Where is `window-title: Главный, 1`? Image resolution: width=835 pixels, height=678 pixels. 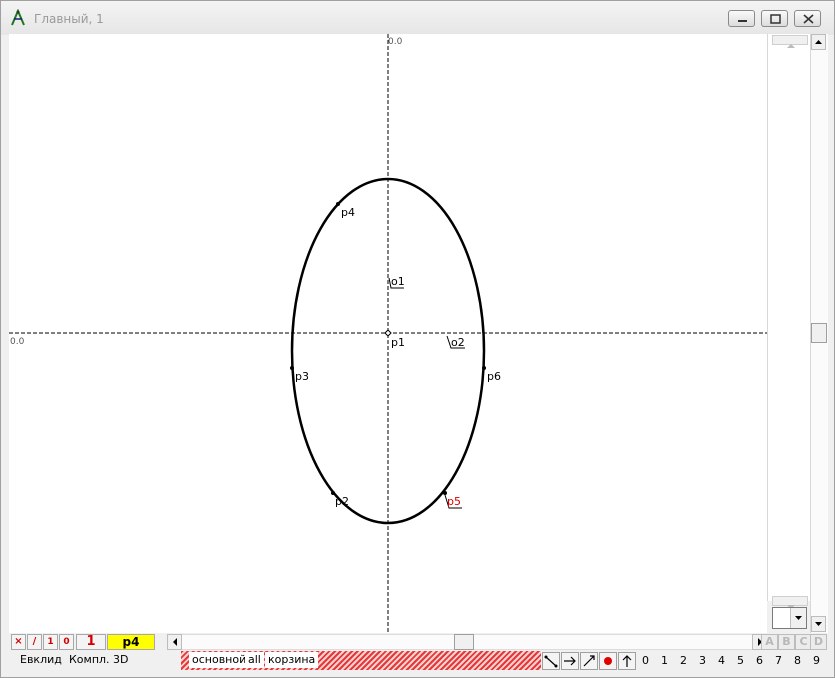 window-title: Главный, 1 is located at coordinates (69, 19).